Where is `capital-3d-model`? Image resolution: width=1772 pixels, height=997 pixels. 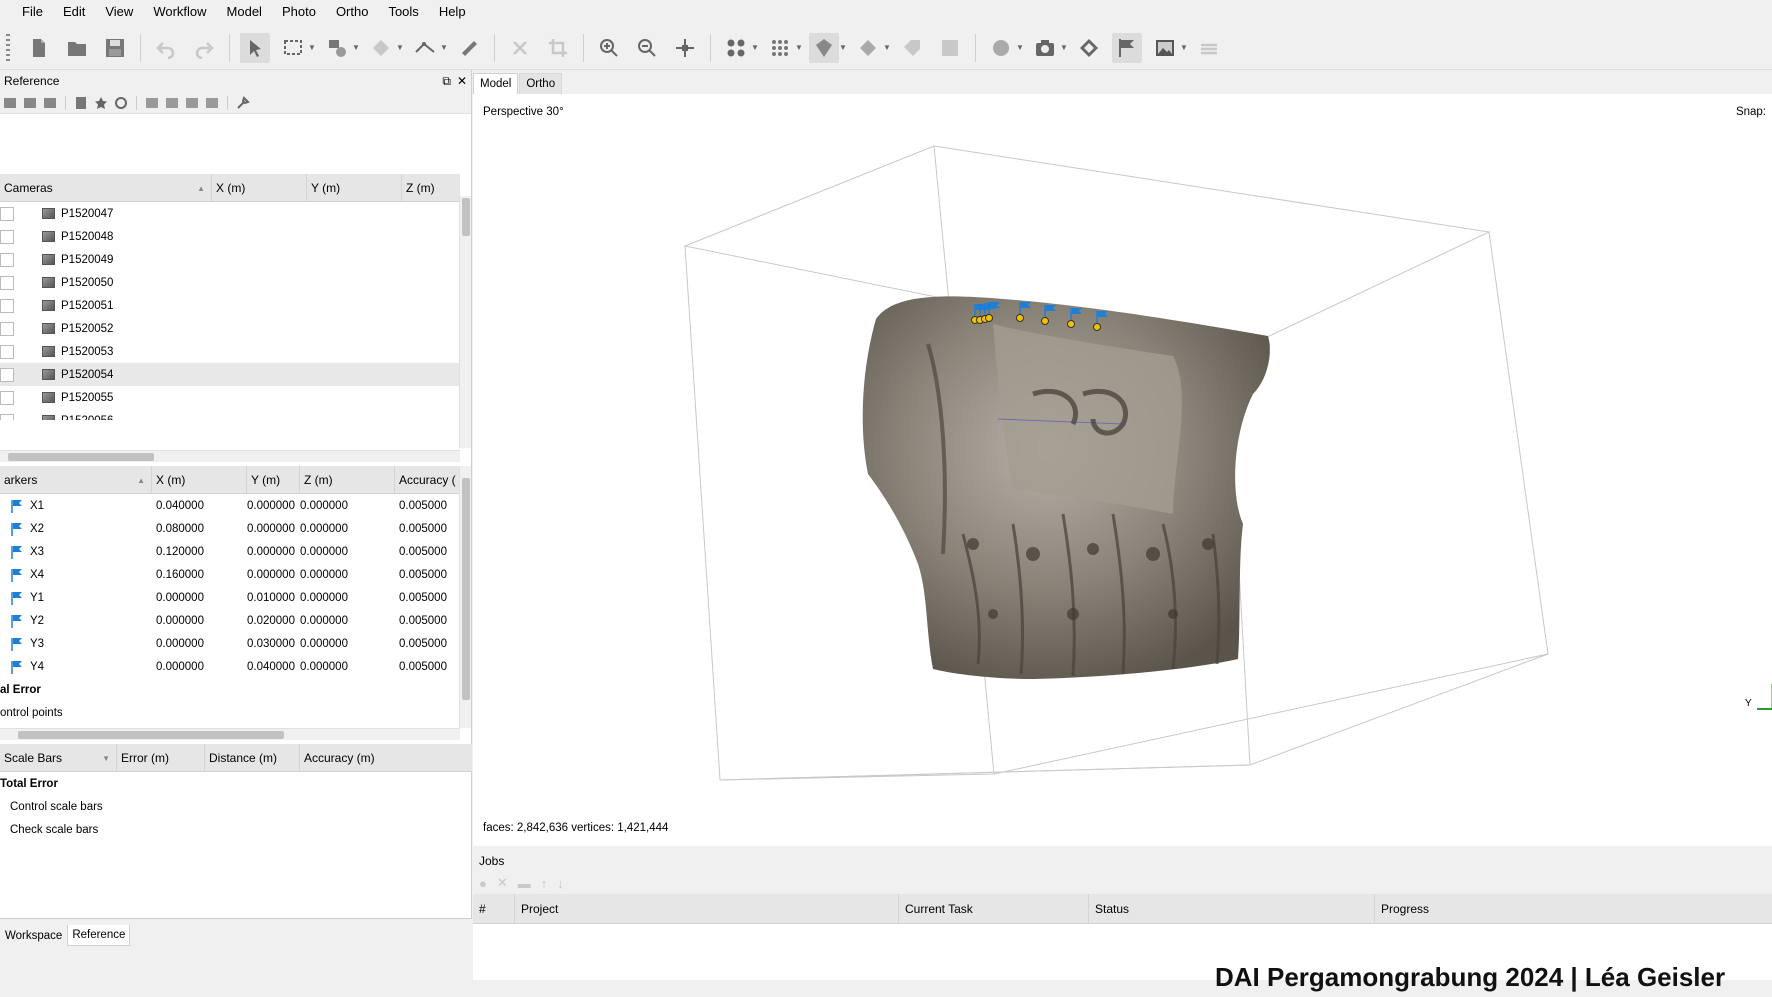 capital-3d-model is located at coordinates (1066, 487).